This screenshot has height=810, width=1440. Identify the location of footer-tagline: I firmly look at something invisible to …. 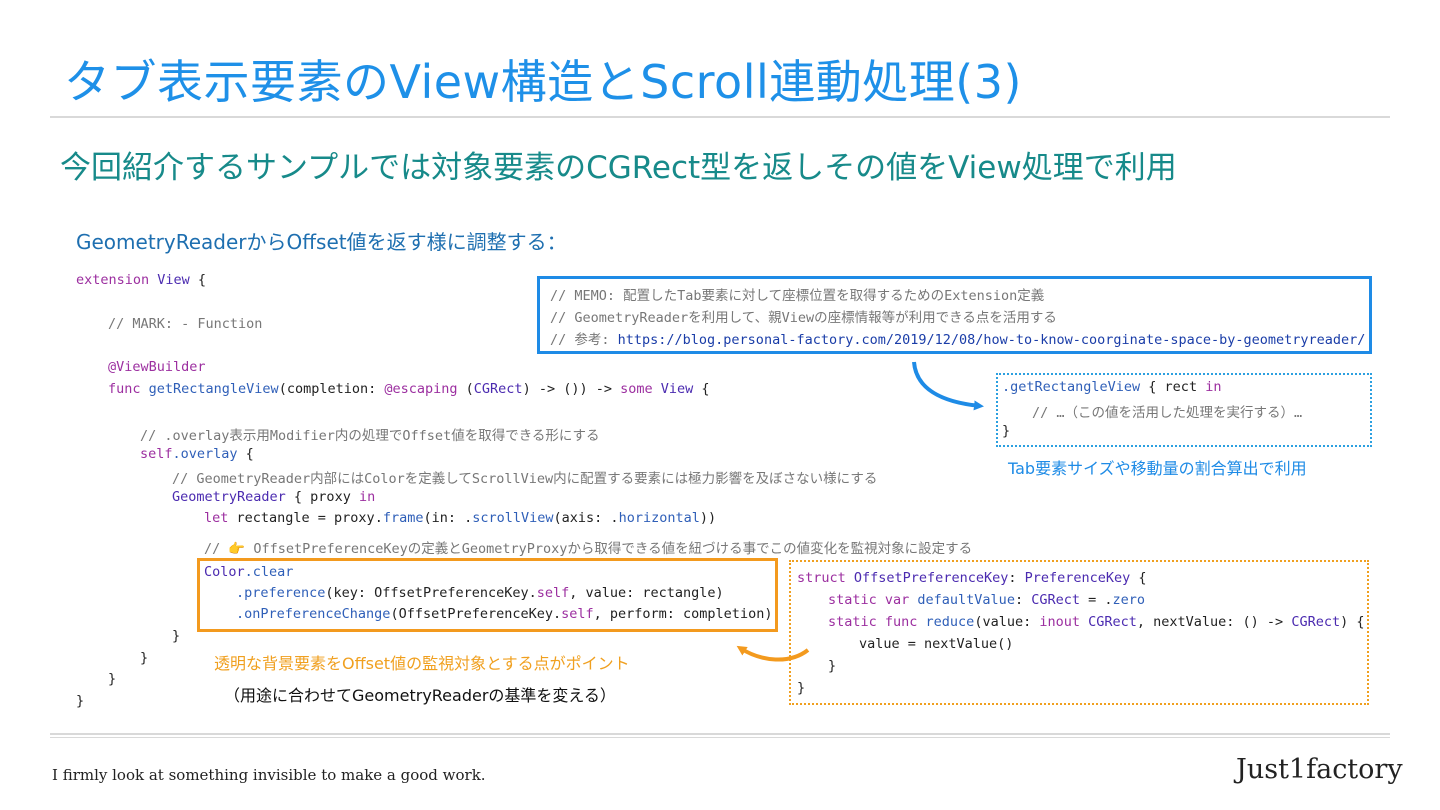
(269, 775).